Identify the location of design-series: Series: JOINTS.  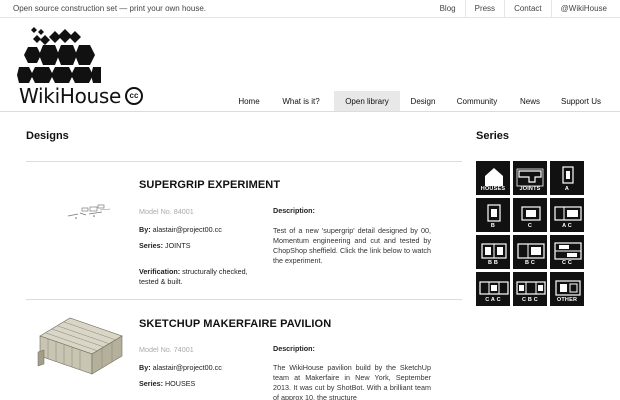
(202, 246).